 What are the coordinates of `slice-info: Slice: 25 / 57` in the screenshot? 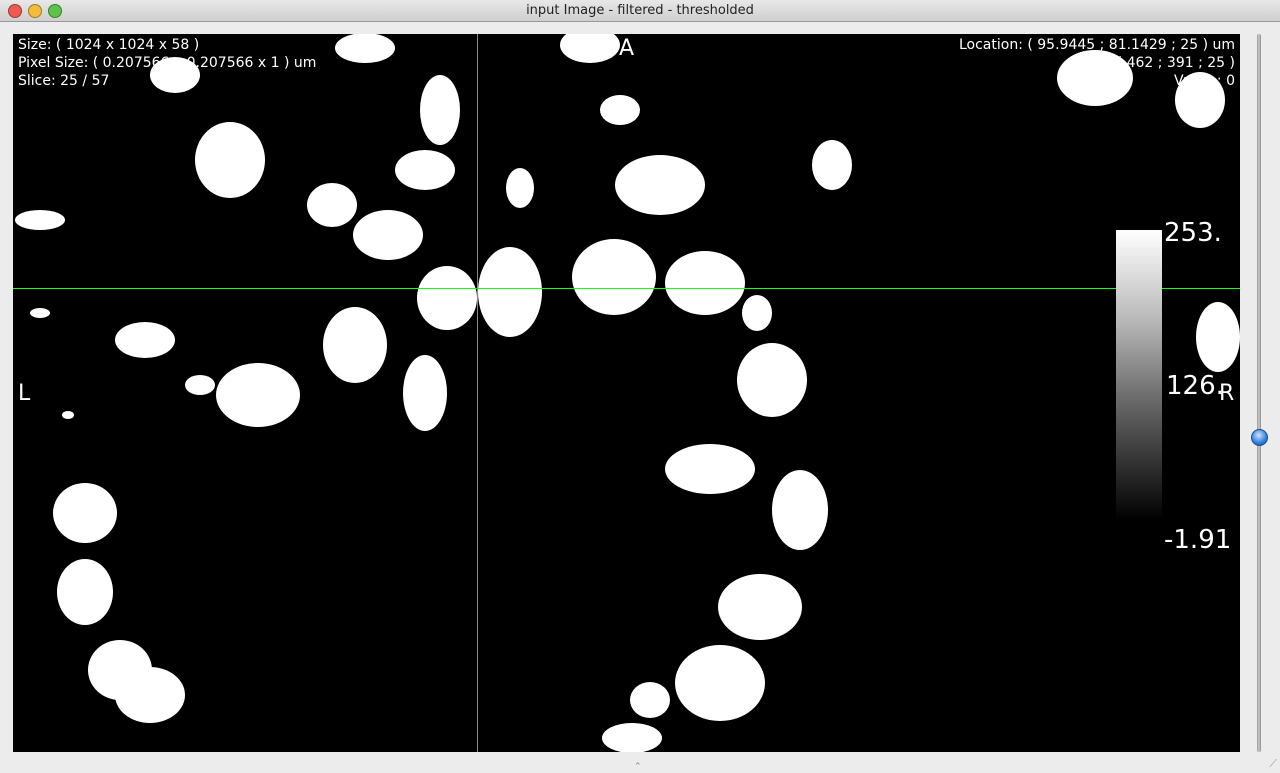 It's located at (64, 81).